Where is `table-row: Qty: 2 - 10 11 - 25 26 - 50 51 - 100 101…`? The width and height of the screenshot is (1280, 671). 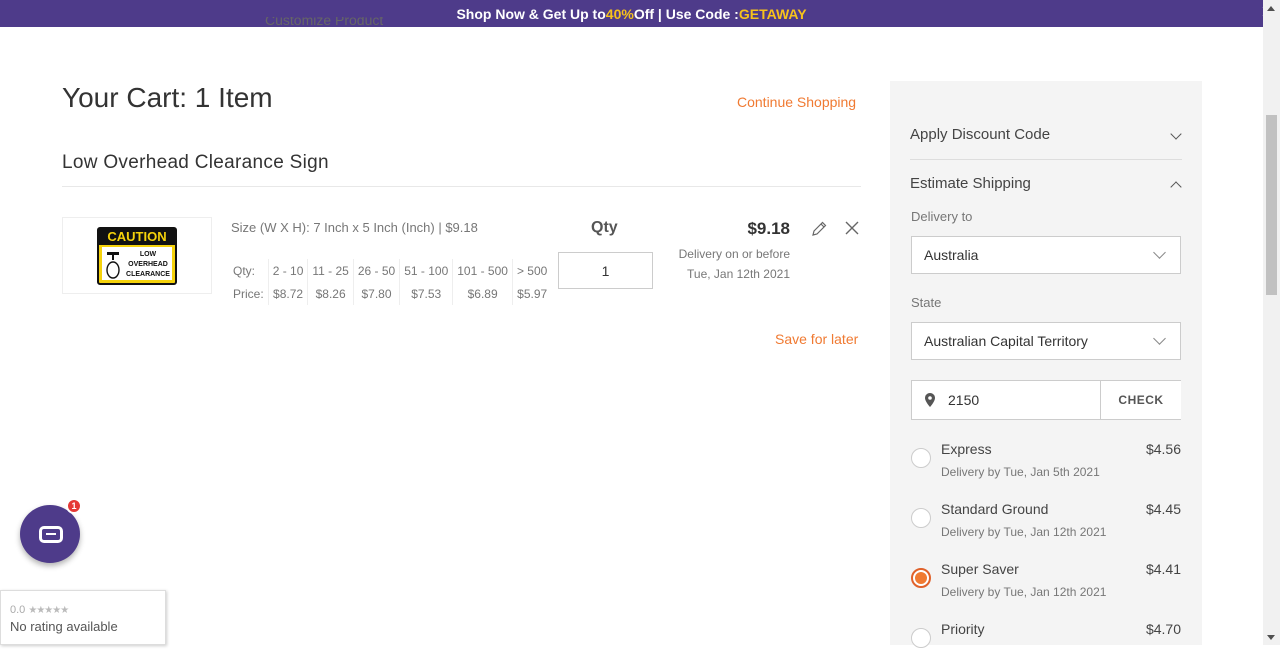
table-row: Qty: 2 - 10 11 - 25 26 - 50 51 - 100 101… is located at coordinates (391, 270).